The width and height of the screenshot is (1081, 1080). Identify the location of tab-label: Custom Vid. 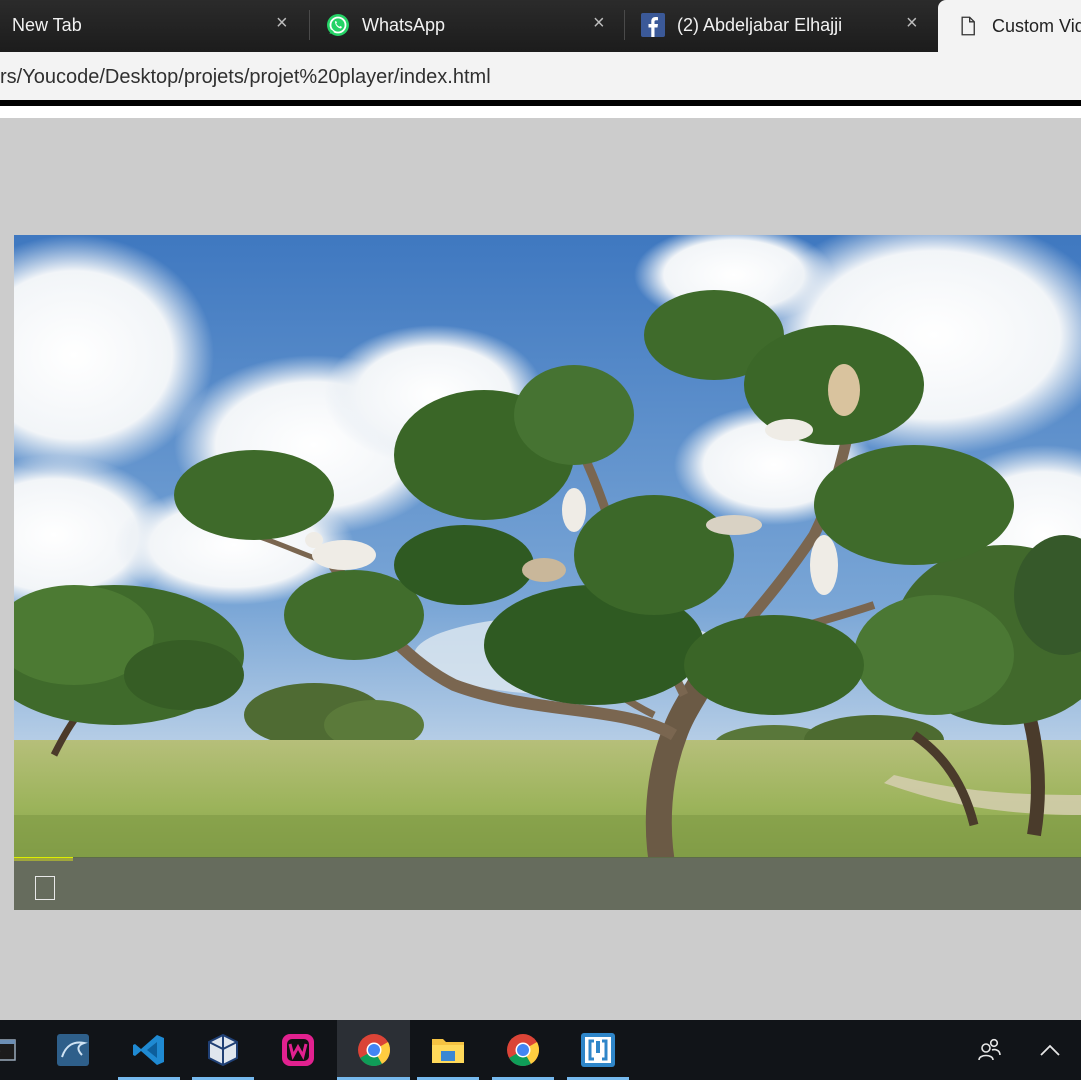
(1036, 25).